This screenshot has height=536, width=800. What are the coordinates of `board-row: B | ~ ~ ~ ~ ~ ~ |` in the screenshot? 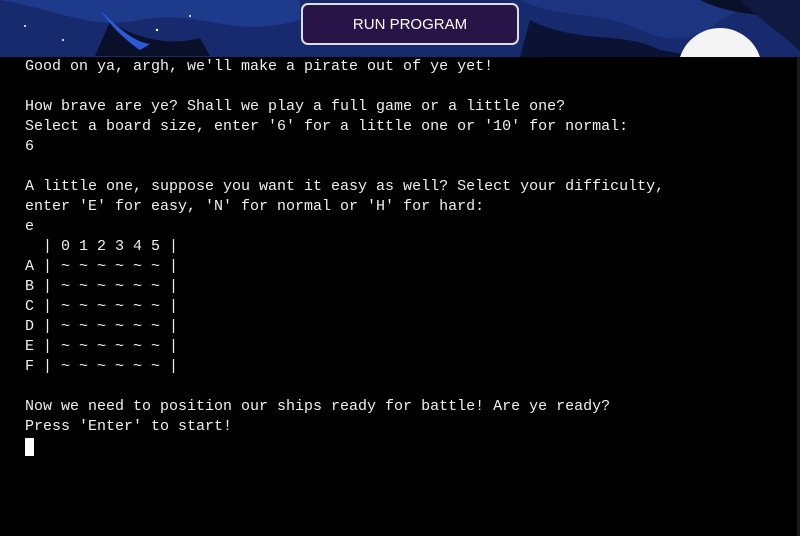 It's located at (102, 286).